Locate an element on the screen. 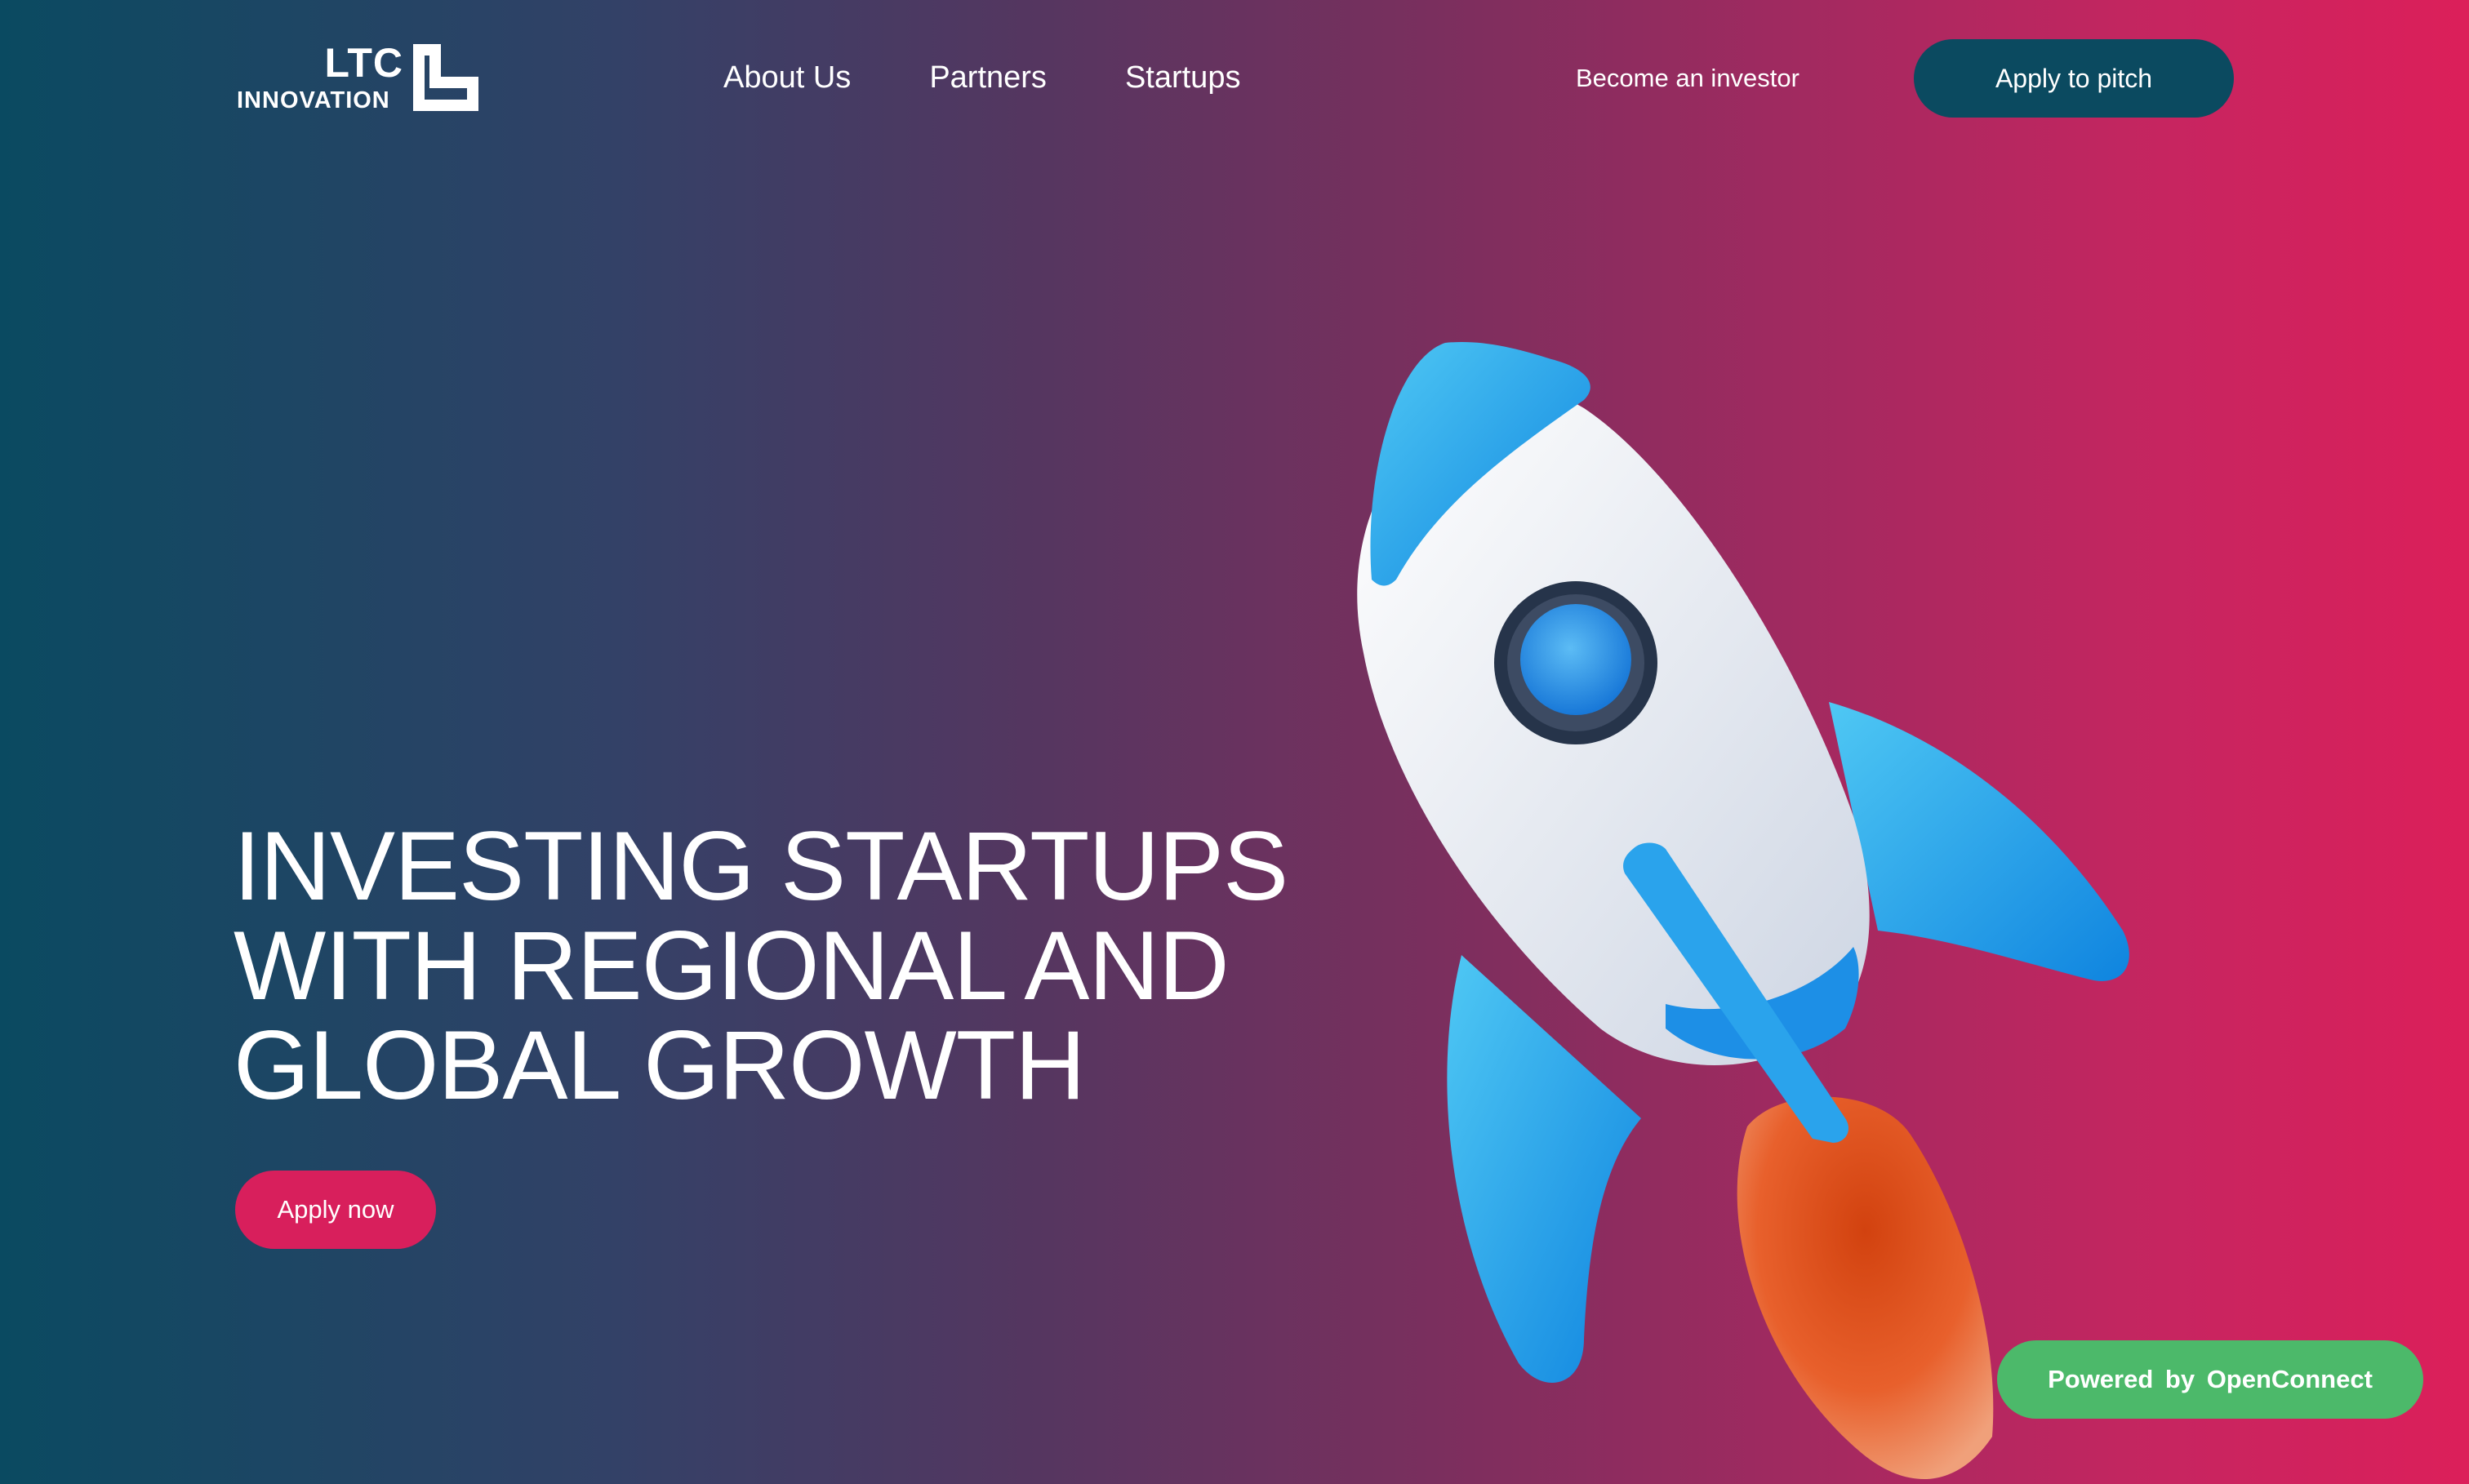  logo-wordmark-ltc: LTC is located at coordinates (363, 63).